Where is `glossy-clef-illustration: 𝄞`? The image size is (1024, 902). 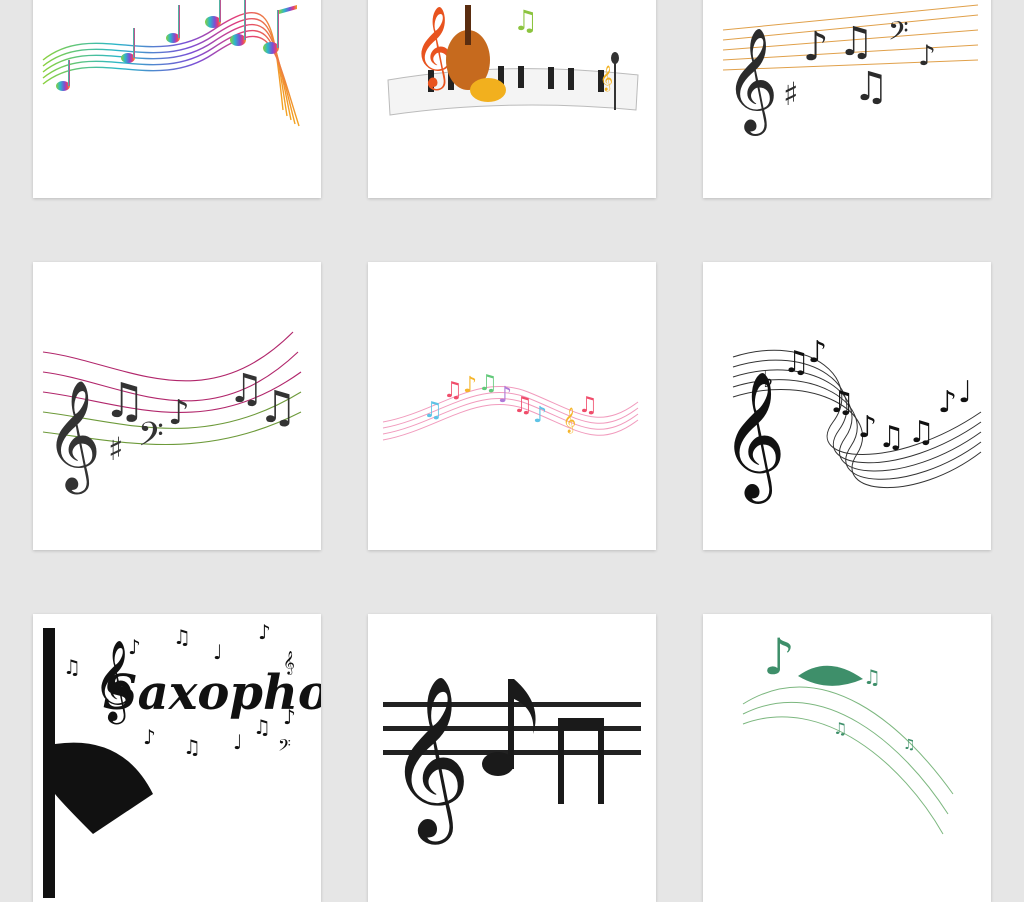
glossy-clef-illustration: 𝄞 is located at coordinates (512, 760).